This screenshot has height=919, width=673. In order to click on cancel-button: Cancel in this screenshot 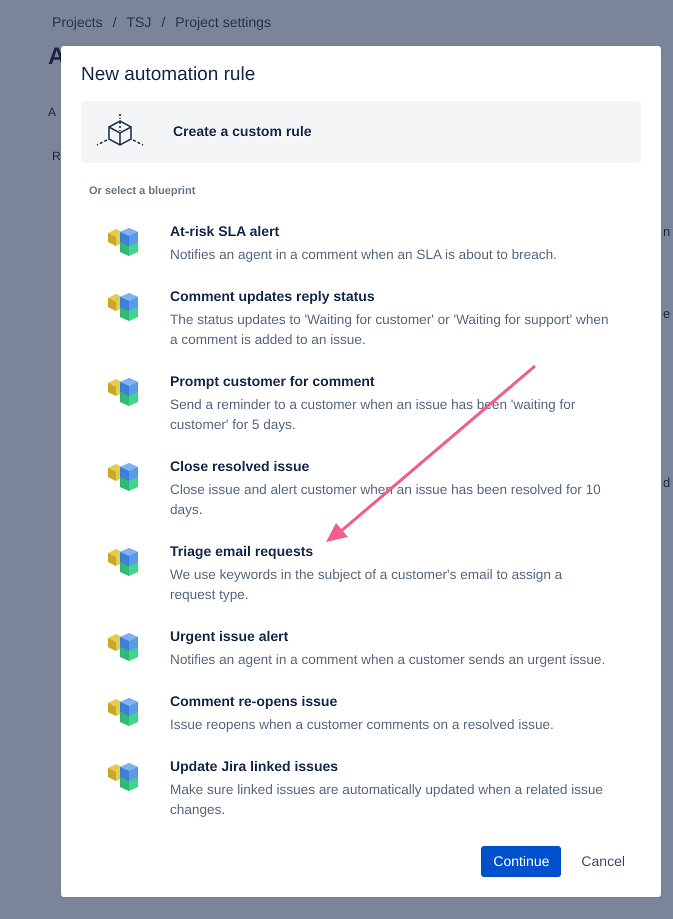, I will do `click(603, 862)`.